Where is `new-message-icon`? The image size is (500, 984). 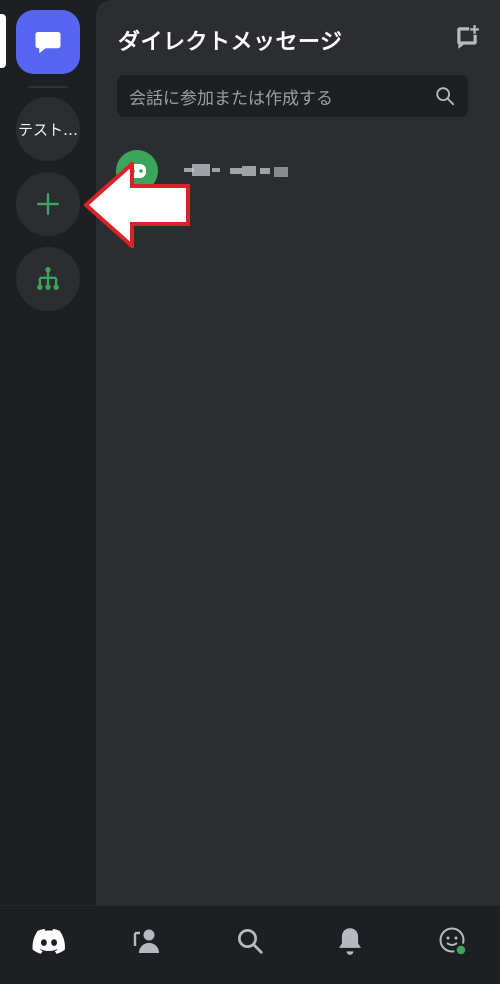 new-message-icon is located at coordinates (468, 37).